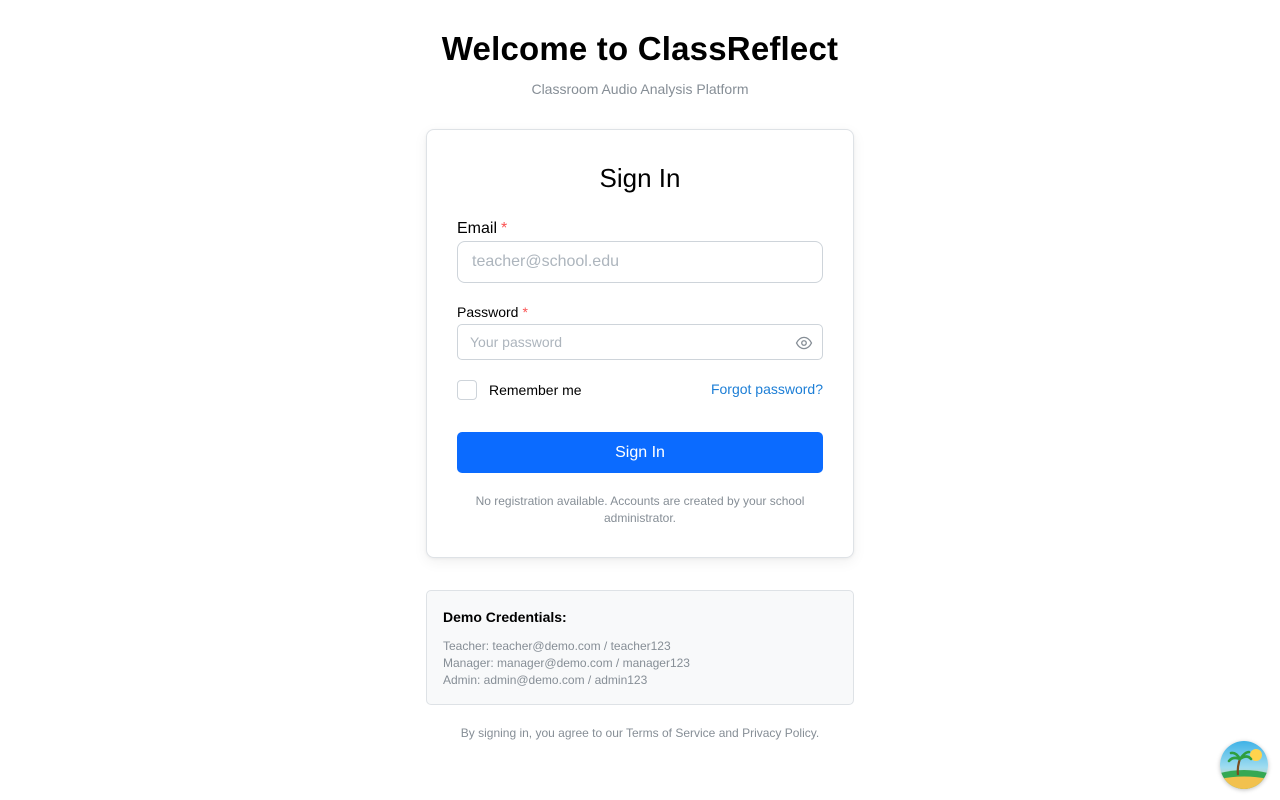 The image size is (1280, 800). What do you see at coordinates (467, 390) in the screenshot?
I see `remember-me-checkbox` at bounding box center [467, 390].